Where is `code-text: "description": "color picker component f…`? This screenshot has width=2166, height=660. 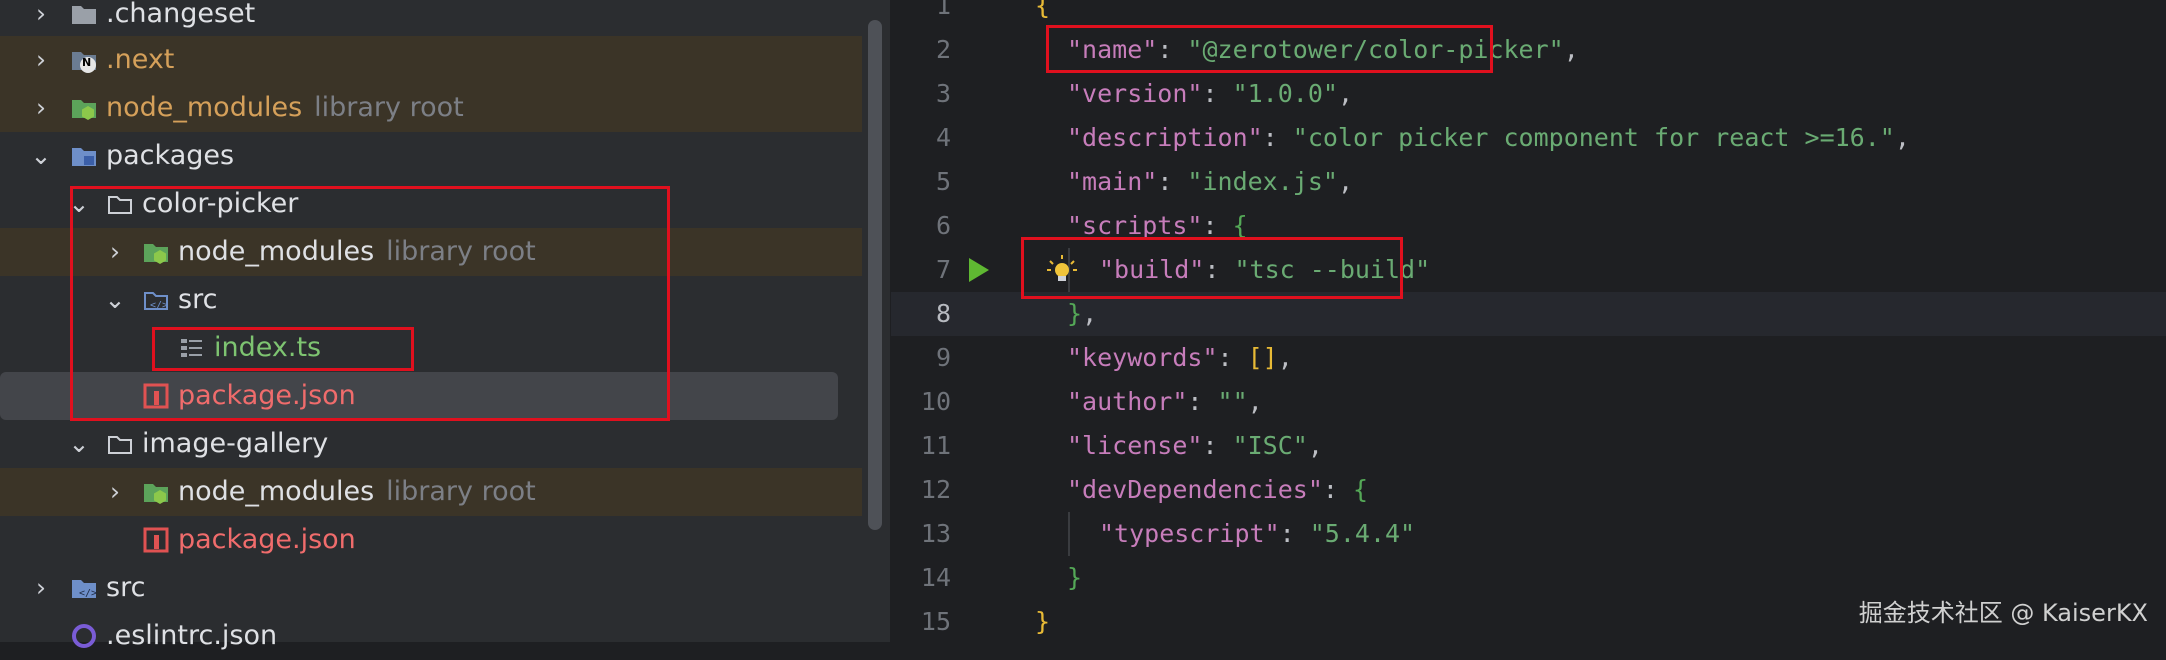
code-text: "description": "color picker component f… is located at coordinates (1488, 137).